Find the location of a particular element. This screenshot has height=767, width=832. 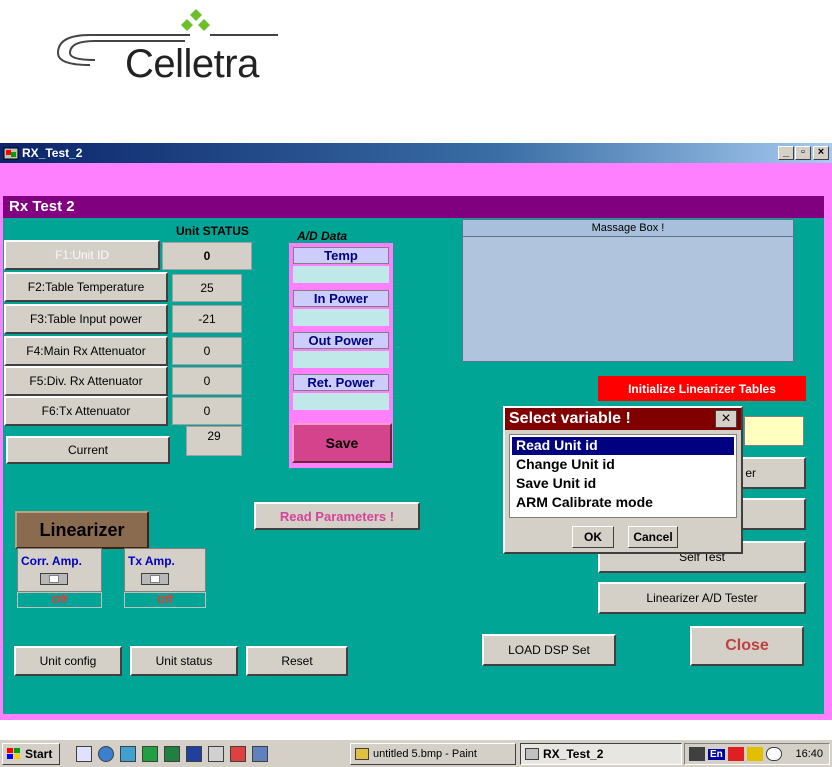

save-button: Save is located at coordinates (342, 443).